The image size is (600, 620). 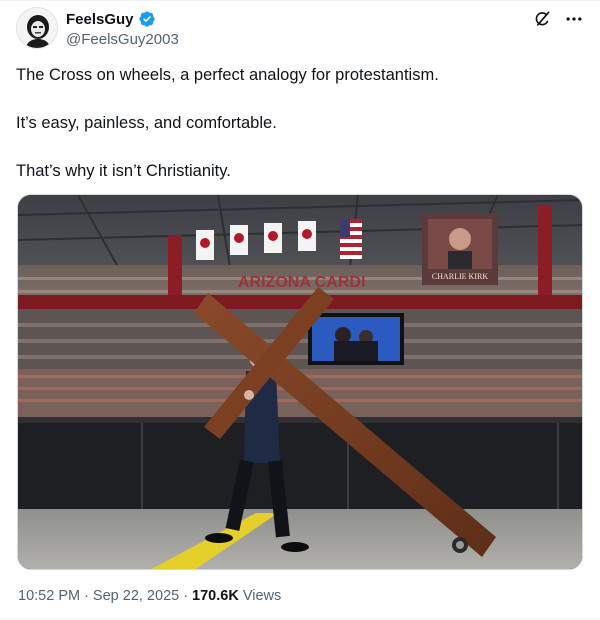 I want to click on views-count: 170.6K, so click(x=215, y=596).